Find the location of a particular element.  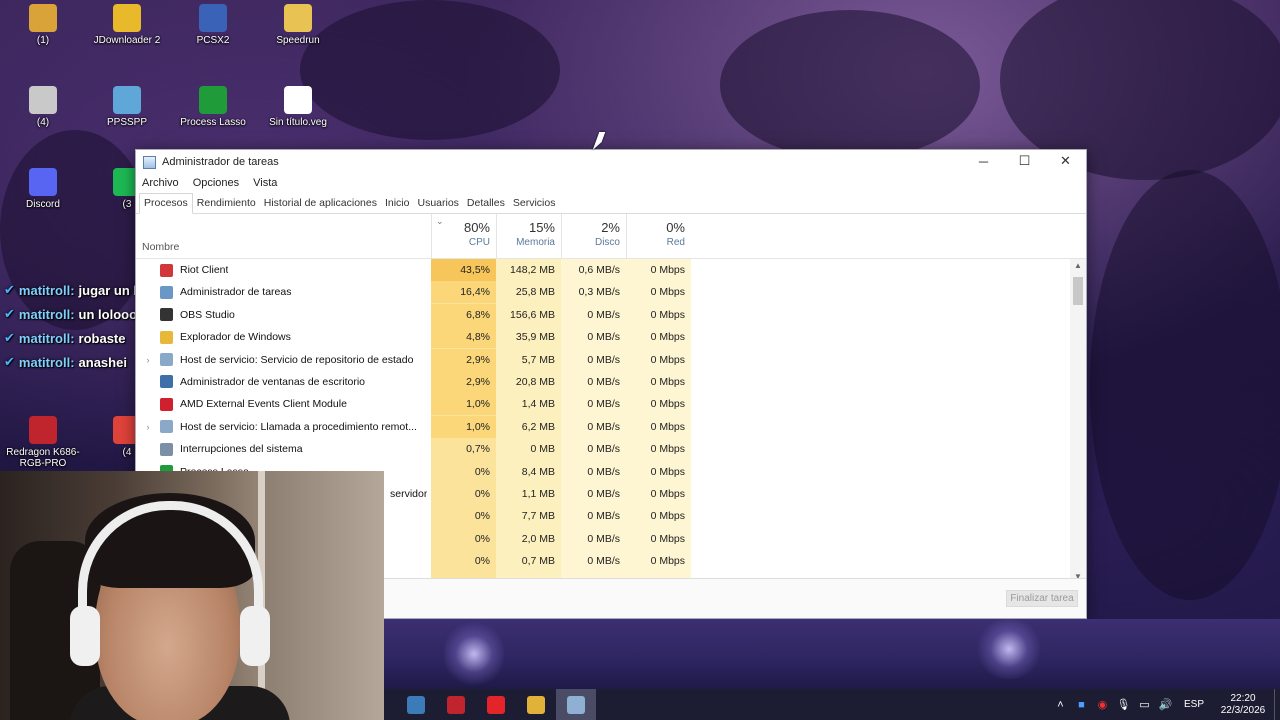

cpu-value: 16,4% is located at coordinates (463, 292).